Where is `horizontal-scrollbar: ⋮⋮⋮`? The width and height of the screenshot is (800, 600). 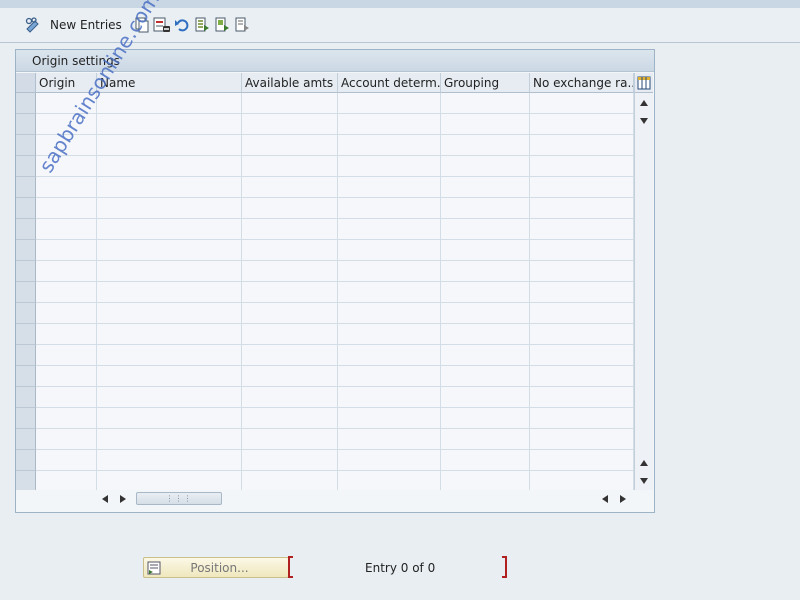 horizontal-scrollbar: ⋮⋮⋮ is located at coordinates (325, 499).